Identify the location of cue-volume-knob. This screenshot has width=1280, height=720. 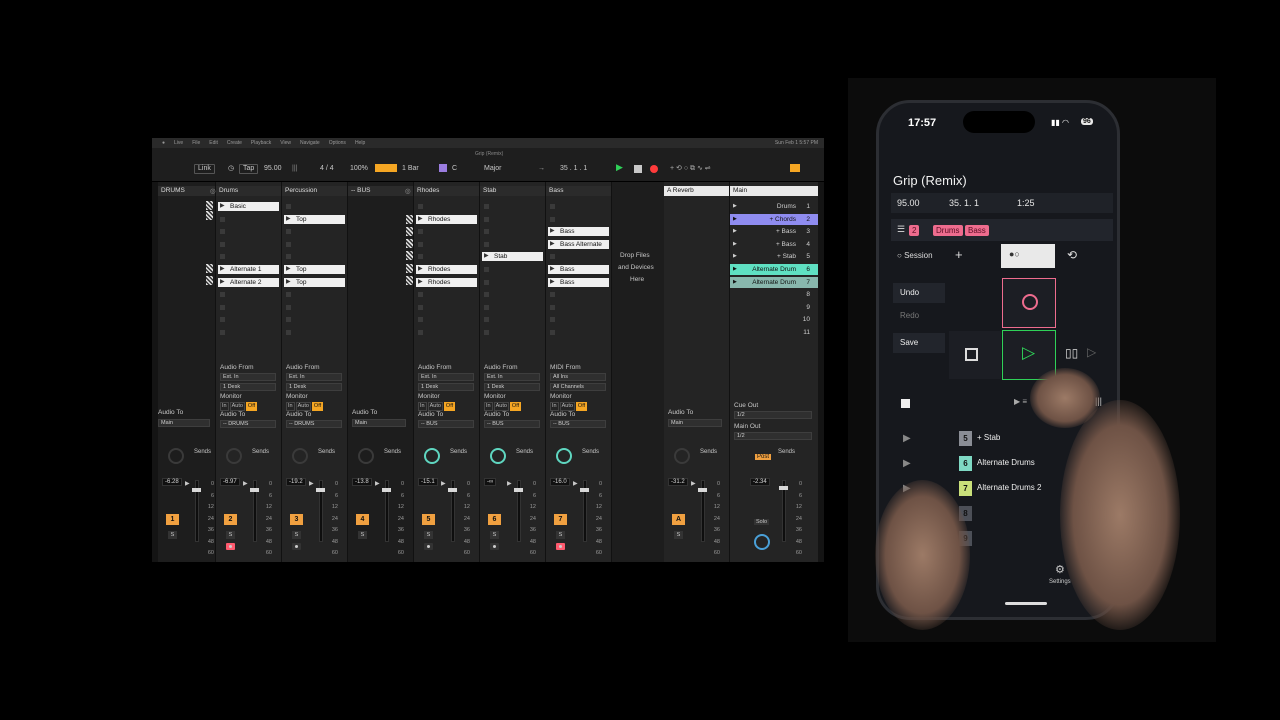
(762, 542).